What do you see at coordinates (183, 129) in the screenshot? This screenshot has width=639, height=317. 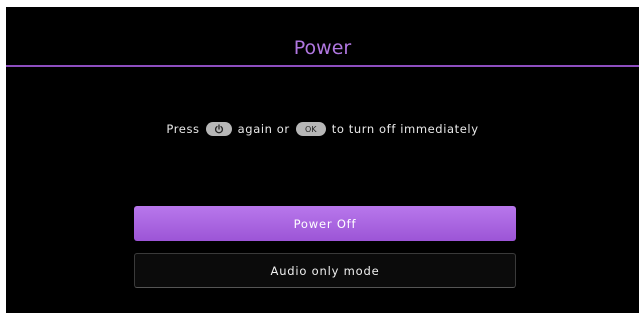 I see `instruction-prefix: Press` at bounding box center [183, 129].